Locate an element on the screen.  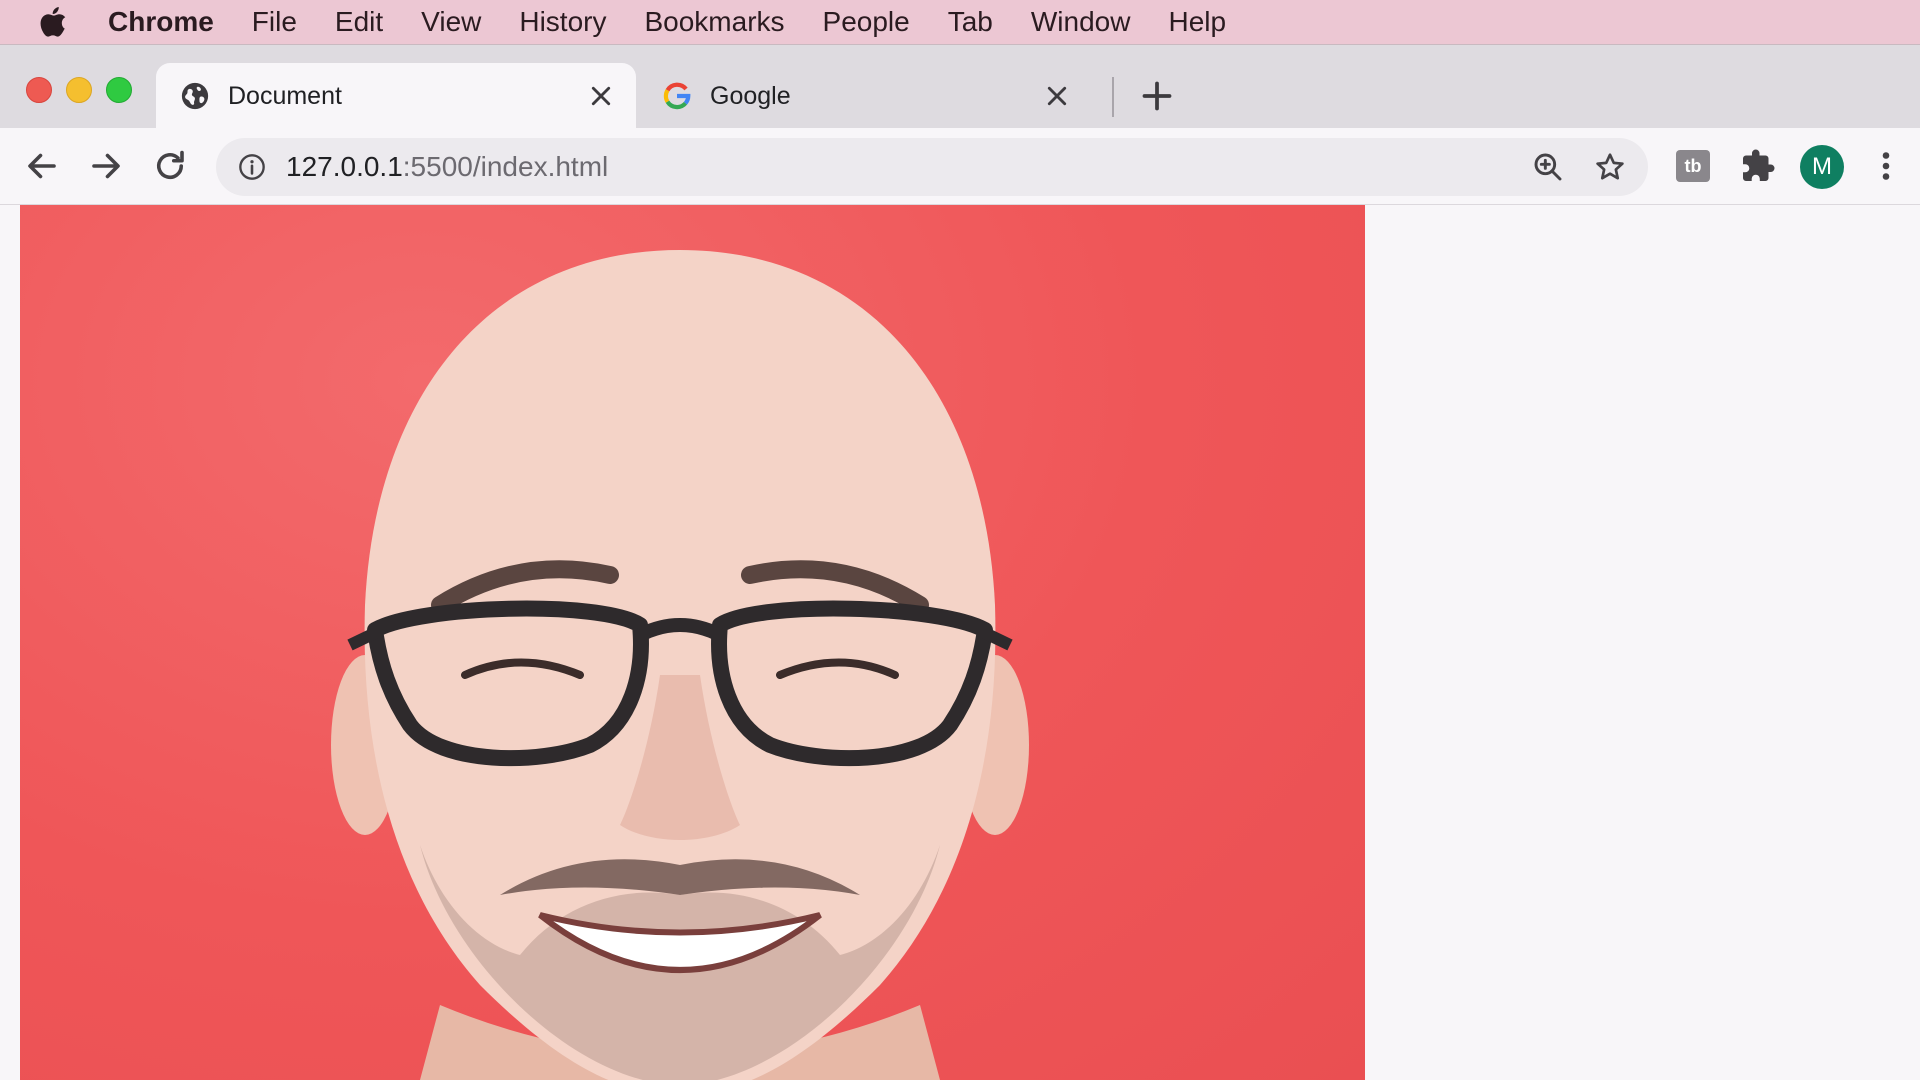
url-path: :5500/index.html is located at coordinates (505, 166).